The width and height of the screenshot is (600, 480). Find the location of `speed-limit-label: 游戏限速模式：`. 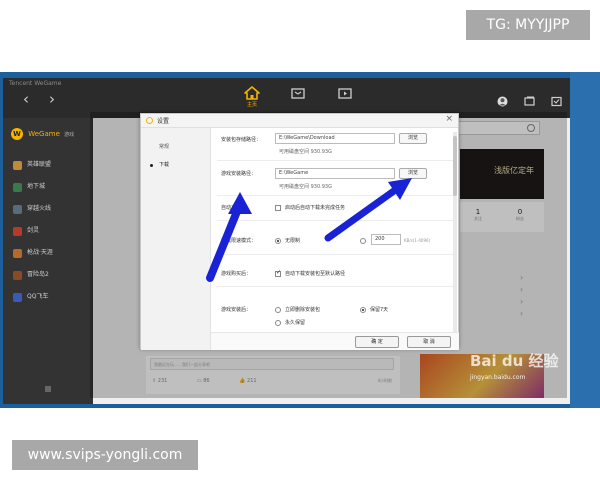

speed-limit-label: 游戏限速模式： is located at coordinates (239, 241).